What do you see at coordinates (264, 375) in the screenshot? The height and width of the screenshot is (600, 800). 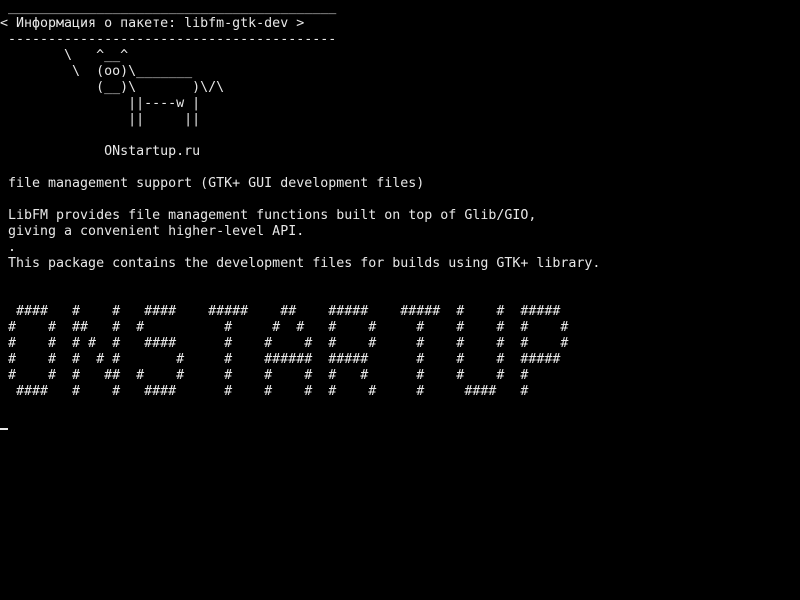 I see `banner-line: # # # ## # # # # # # # # # # #` at bounding box center [264, 375].